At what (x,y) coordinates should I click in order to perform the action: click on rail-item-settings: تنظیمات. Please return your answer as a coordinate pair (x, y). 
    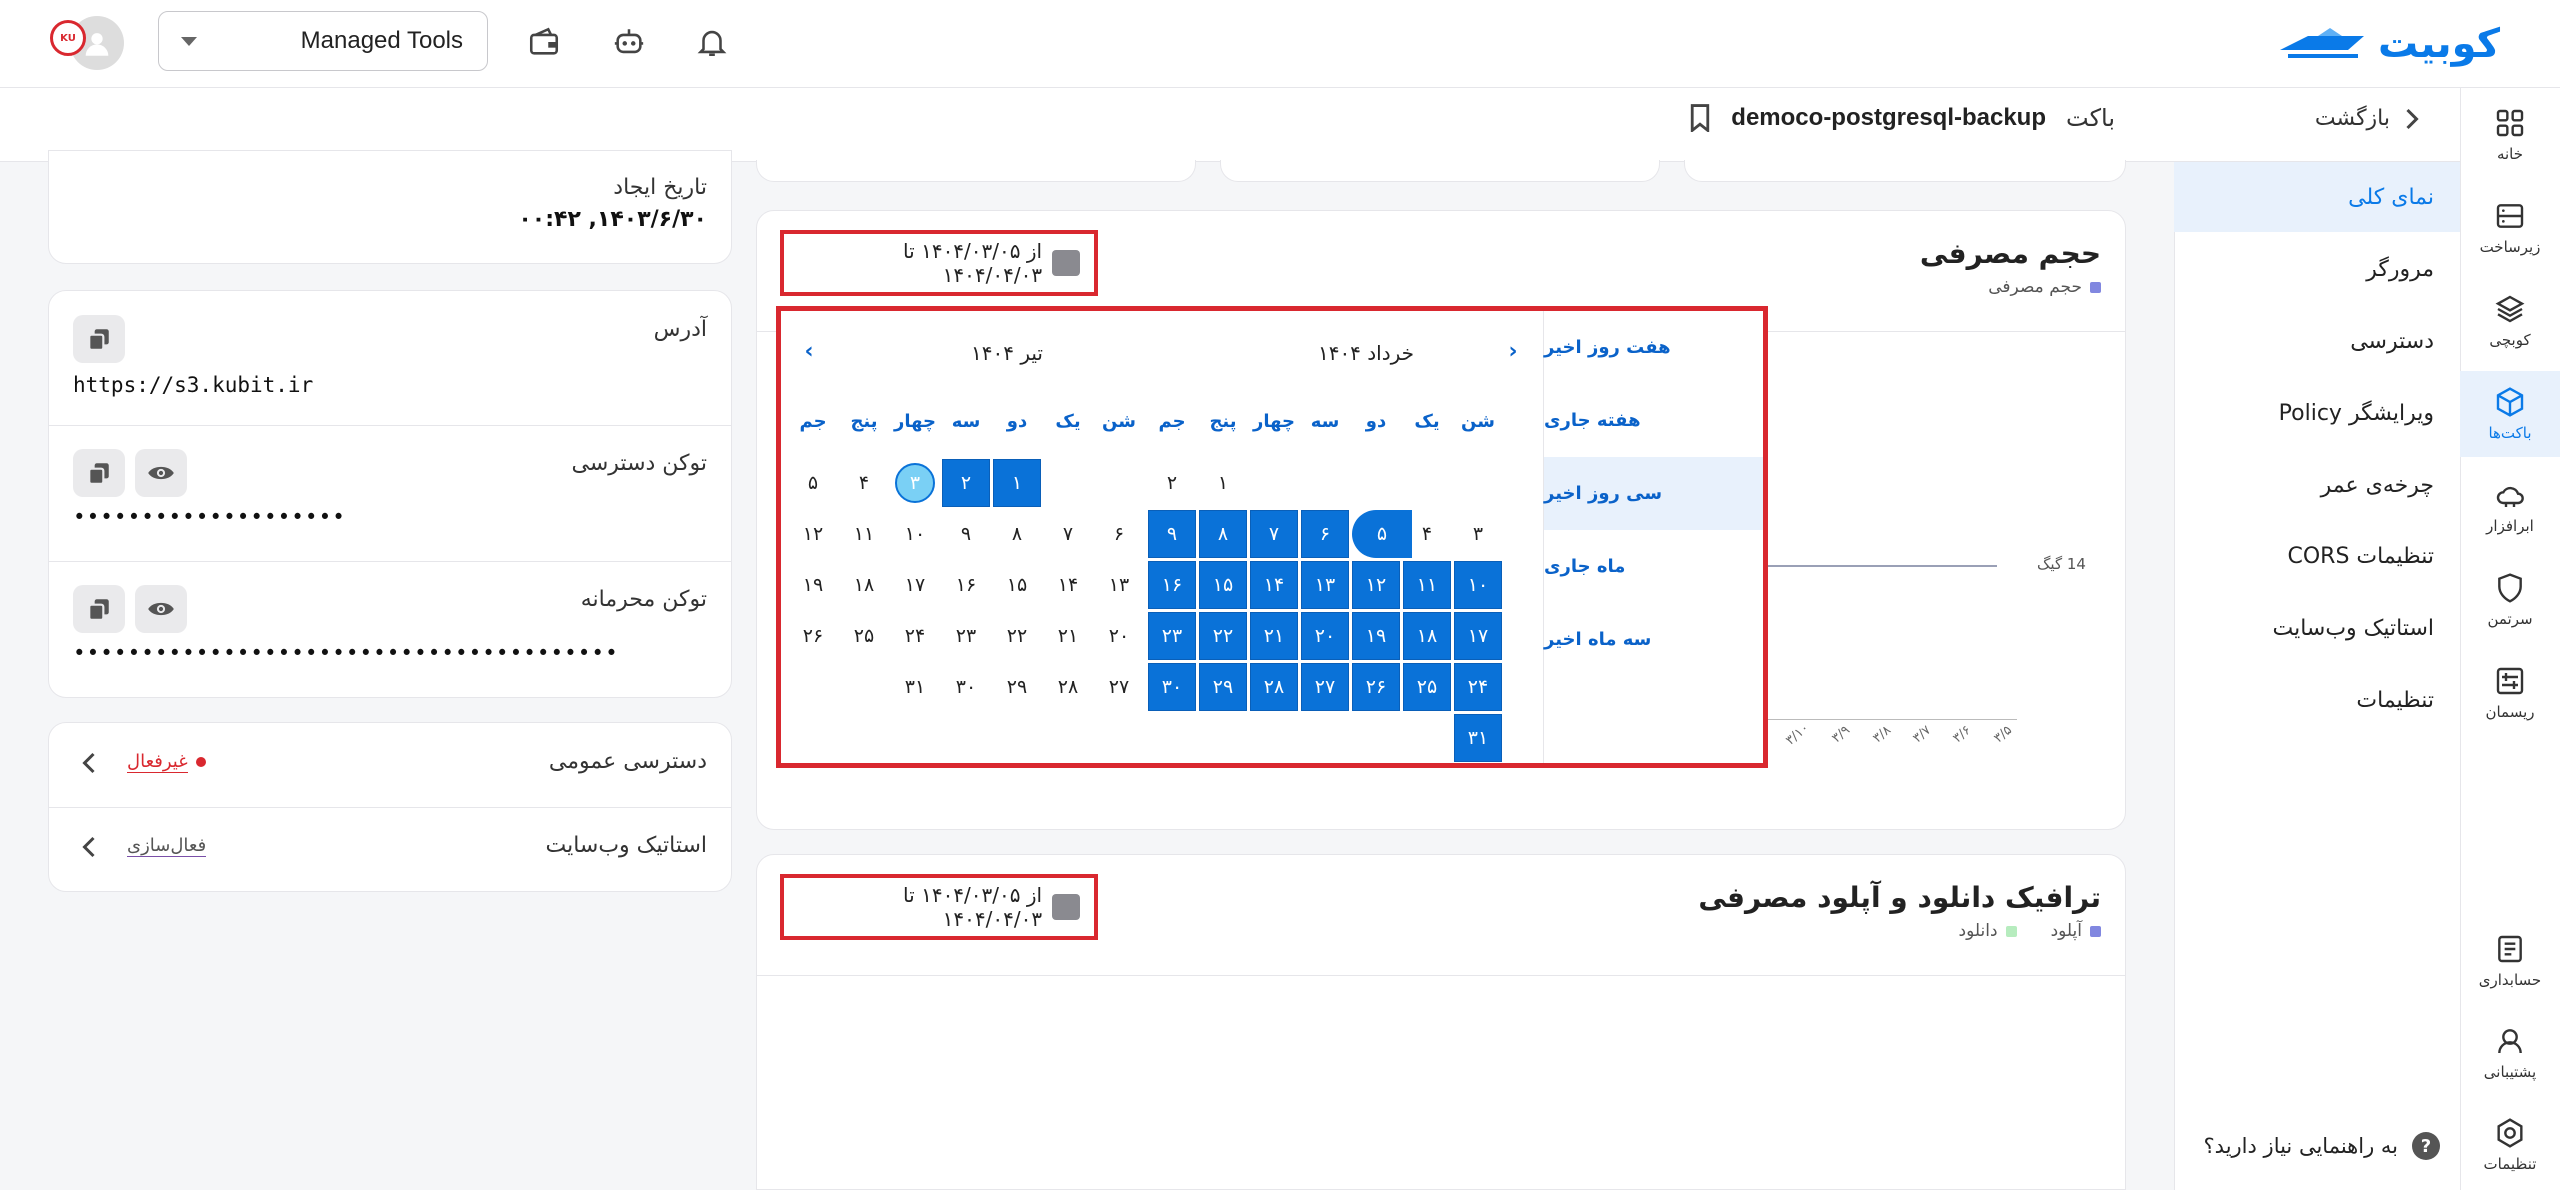
    Looking at the image, I should click on (2510, 1145).